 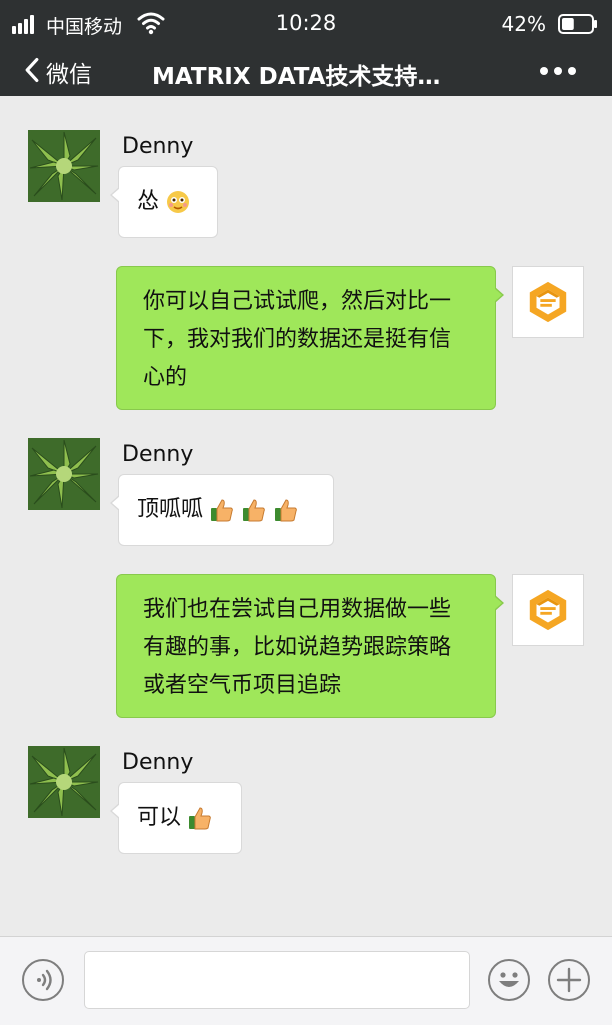 What do you see at coordinates (242, 685) in the screenshot?
I see `message-line: 或者空气币项目追踪` at bounding box center [242, 685].